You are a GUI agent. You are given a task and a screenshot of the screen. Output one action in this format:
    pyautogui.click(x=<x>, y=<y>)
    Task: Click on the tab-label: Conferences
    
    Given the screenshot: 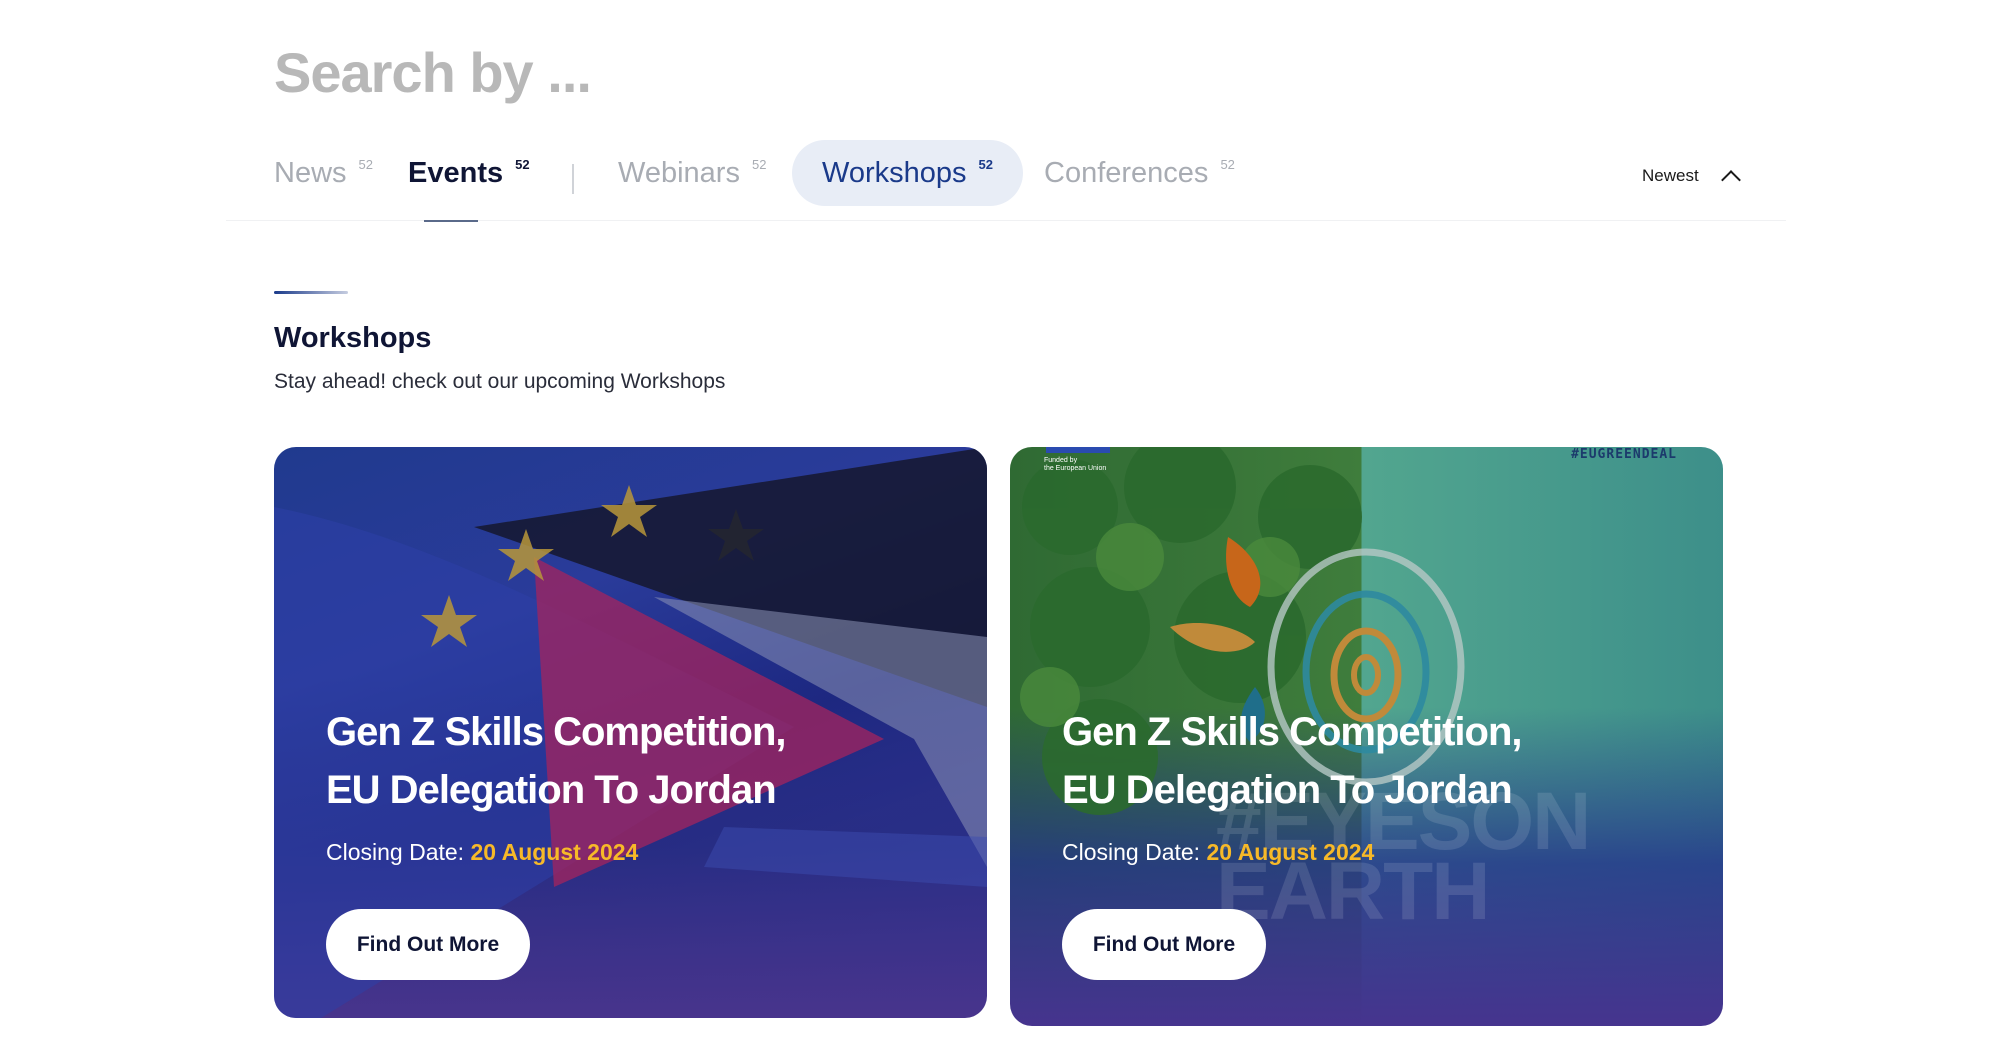 What is the action you would take?
    pyautogui.click(x=1126, y=172)
    